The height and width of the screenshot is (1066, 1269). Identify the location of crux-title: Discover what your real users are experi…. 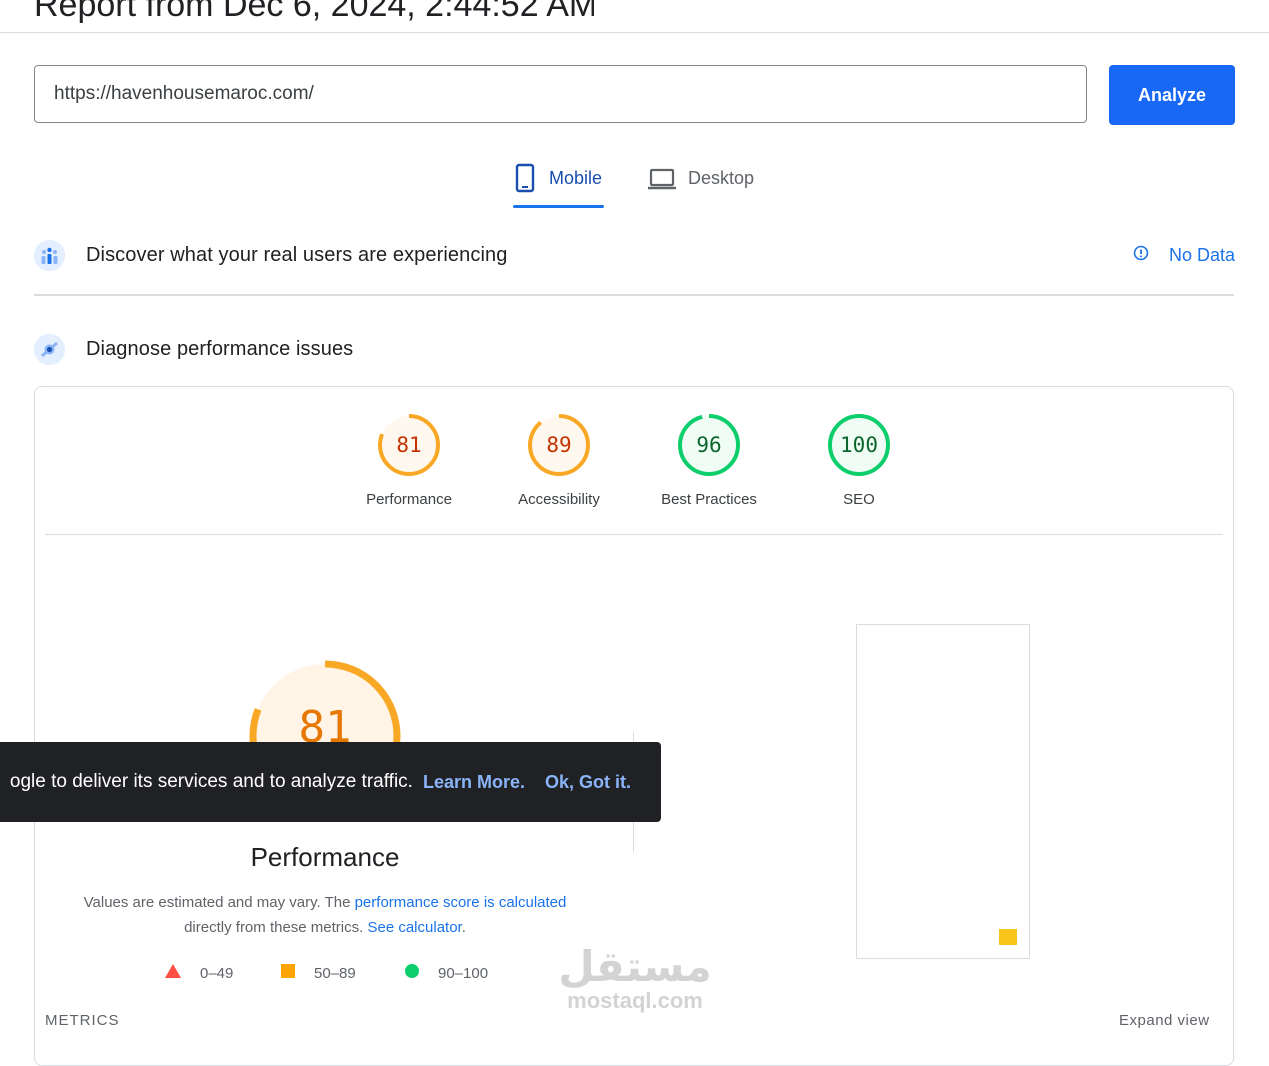
(297, 255).